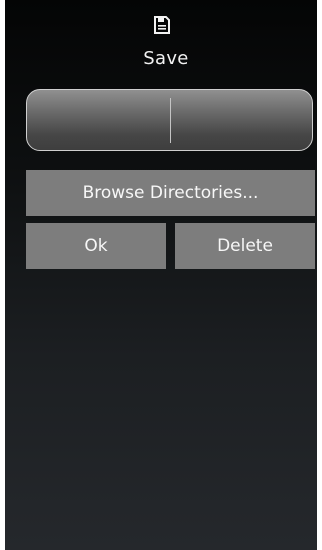 The image size is (322, 550). Describe the element at coordinates (96, 246) in the screenshot. I see `ok-button: Ok` at that location.